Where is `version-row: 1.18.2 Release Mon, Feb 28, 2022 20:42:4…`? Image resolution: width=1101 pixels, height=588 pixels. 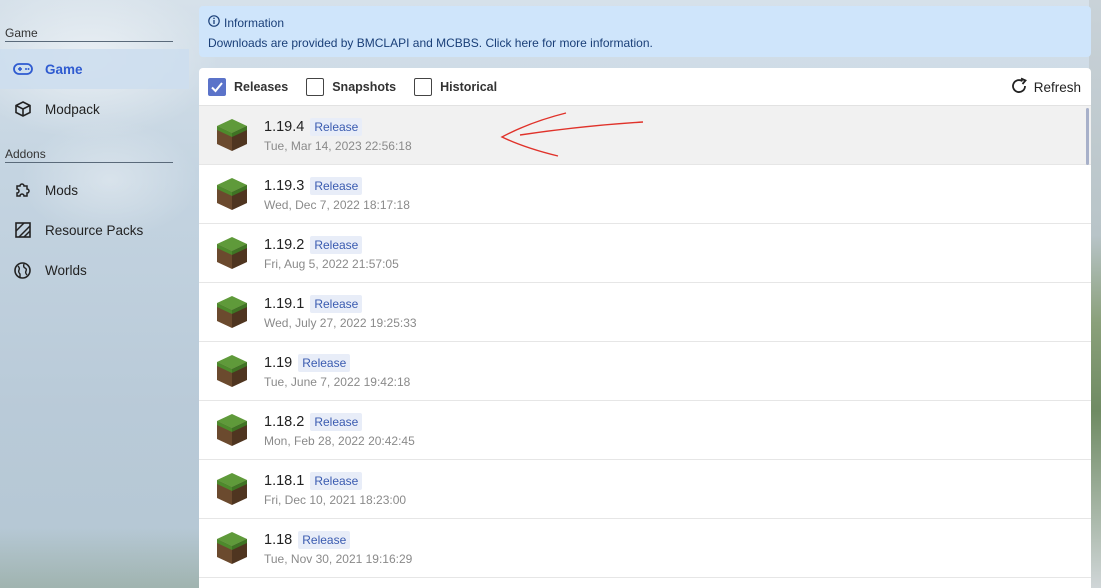 version-row: 1.18.2 Release Mon, Feb 28, 2022 20:42:4… is located at coordinates (645, 430).